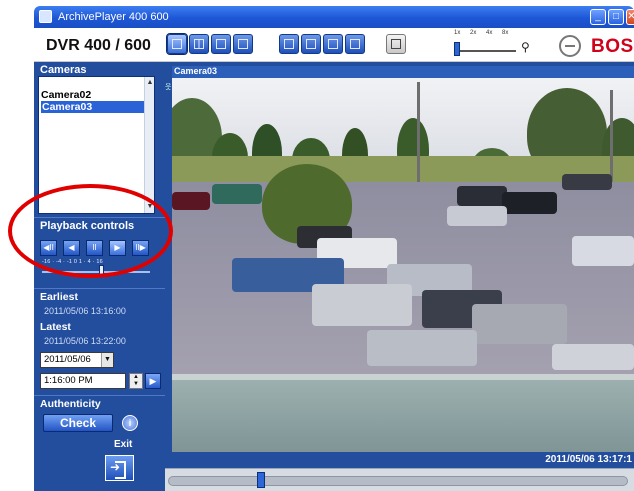  I want to click on single-view-button, so click(177, 44).